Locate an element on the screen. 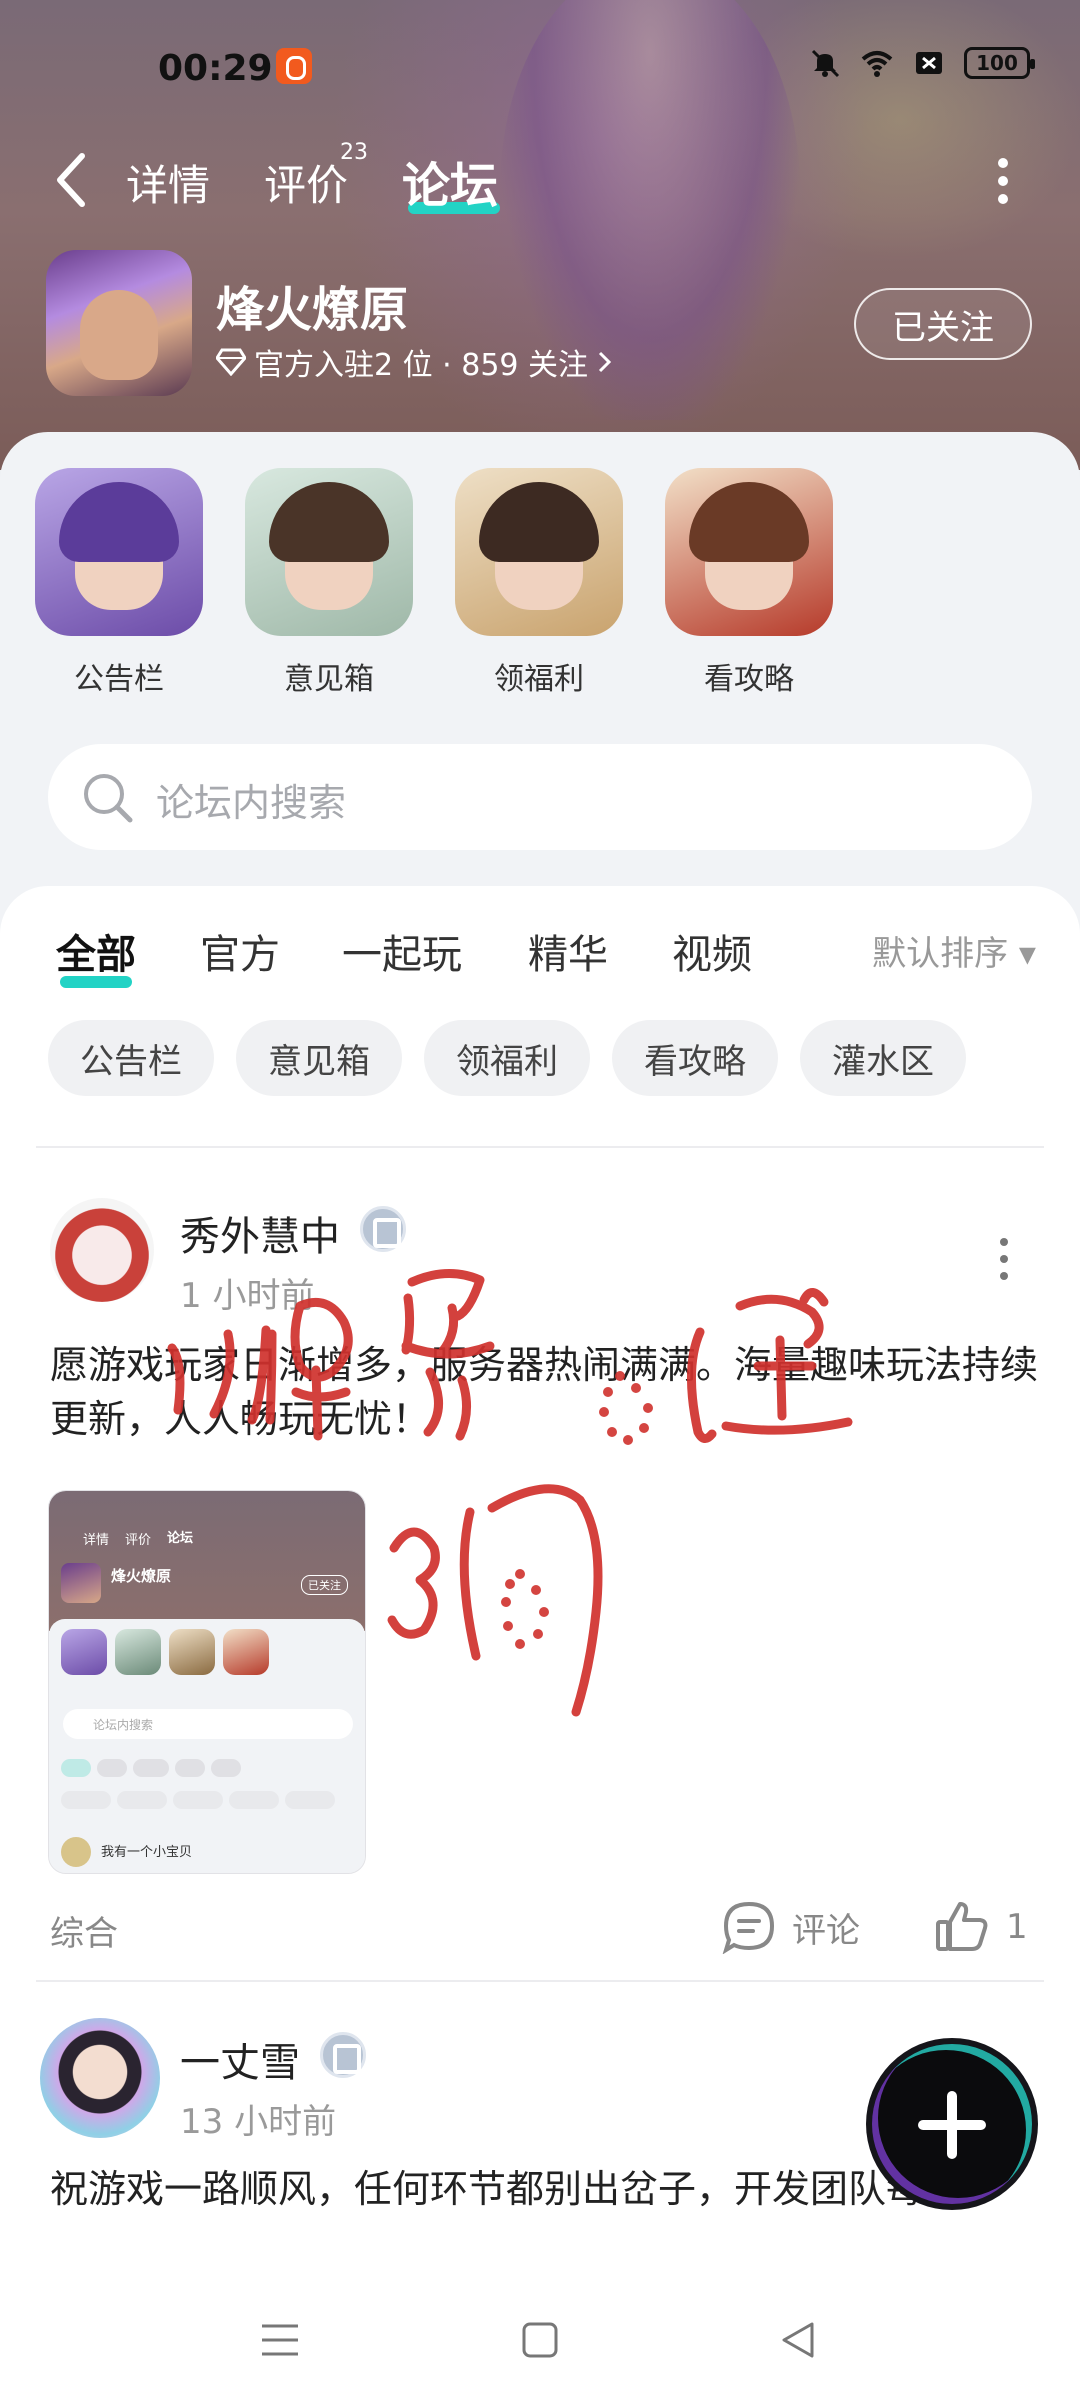 This screenshot has width=1080, height=2400. forum-avatar is located at coordinates (119, 323).